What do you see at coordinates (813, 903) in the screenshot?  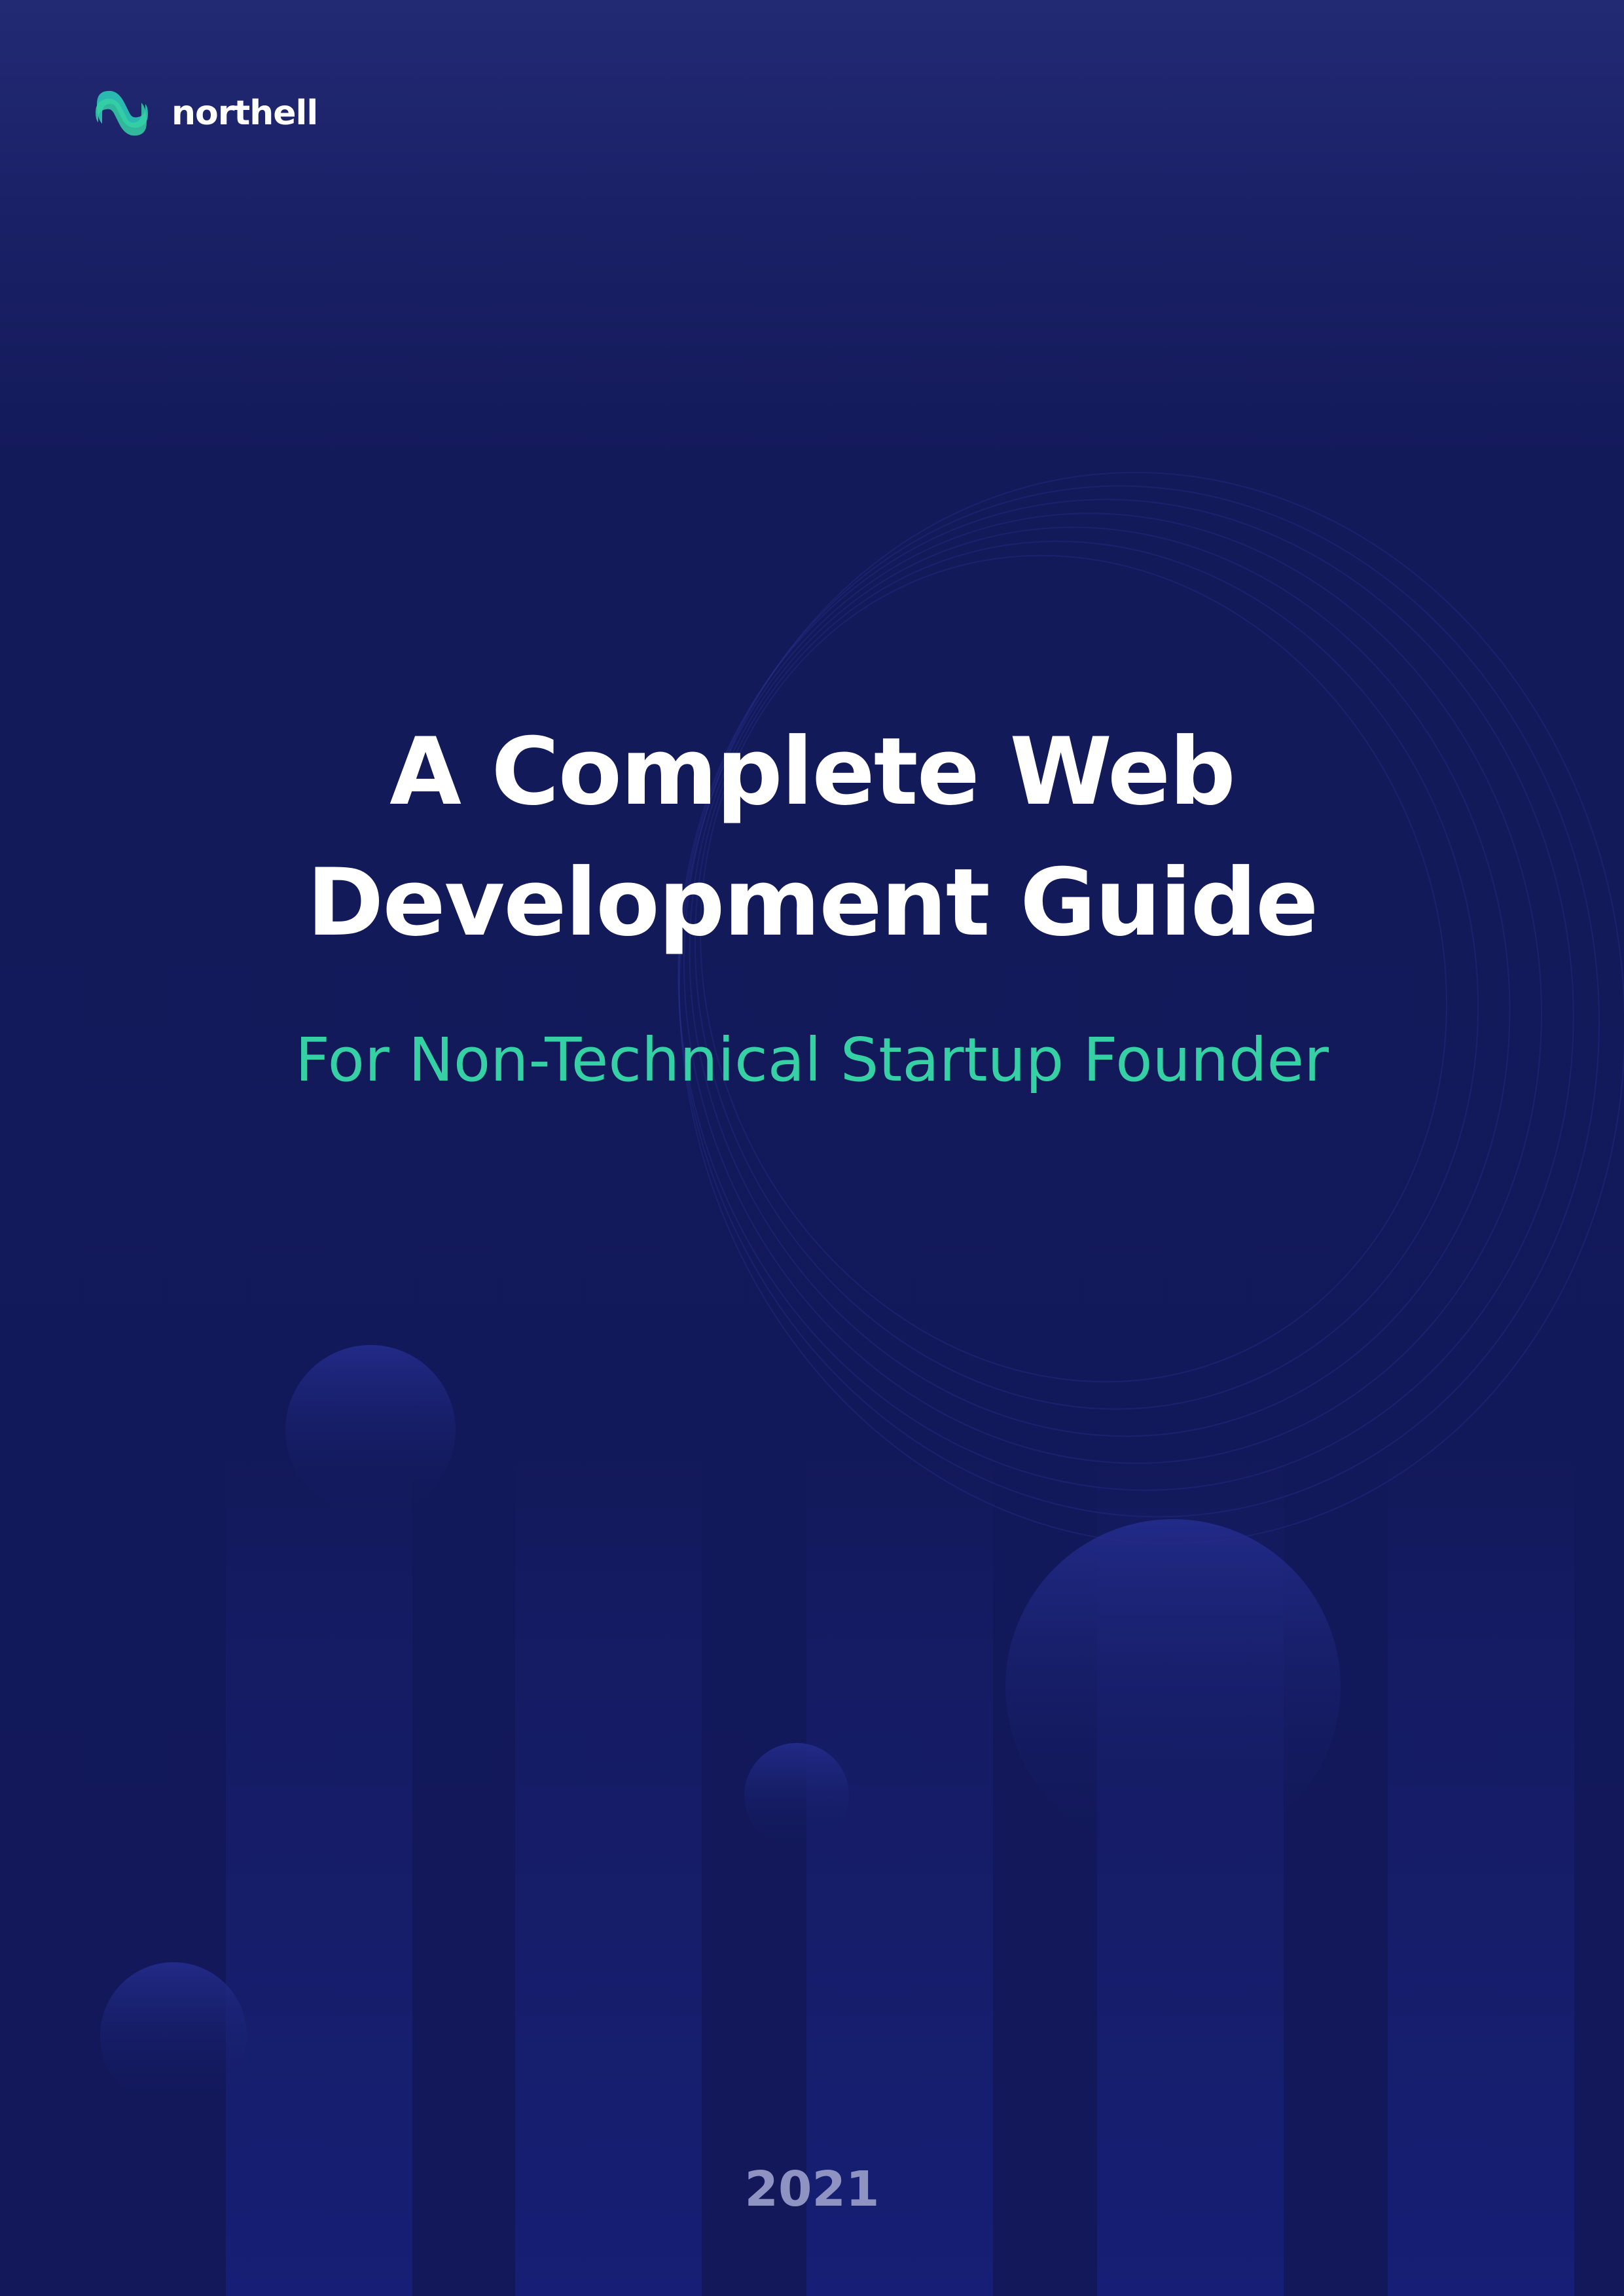 I see `title-line-2: Development Guide` at bounding box center [813, 903].